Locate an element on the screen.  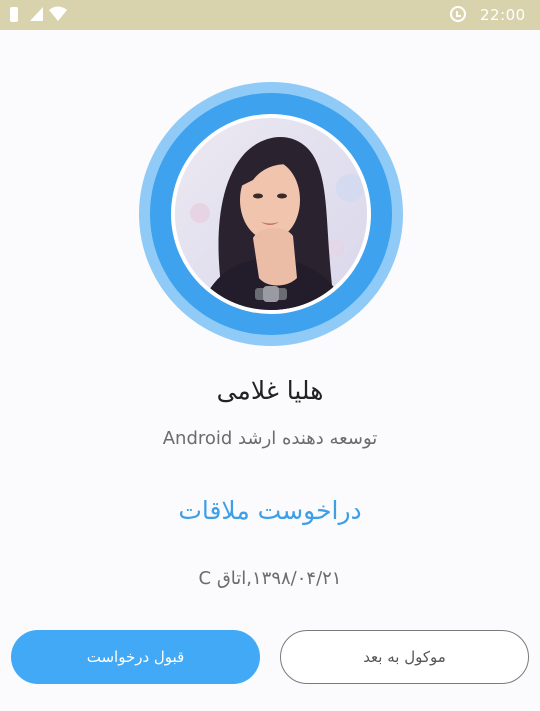
battery-icon is located at coordinates (14, 14).